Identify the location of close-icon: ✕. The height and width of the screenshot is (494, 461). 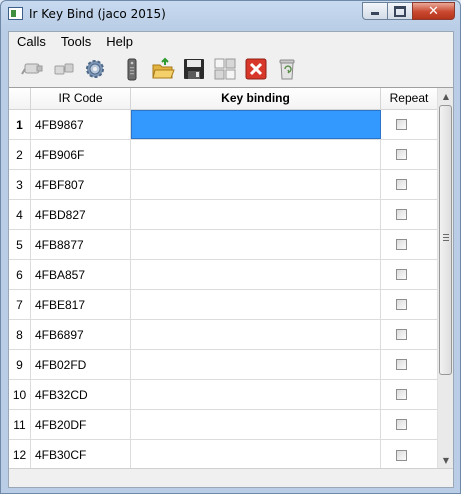
(433, 11).